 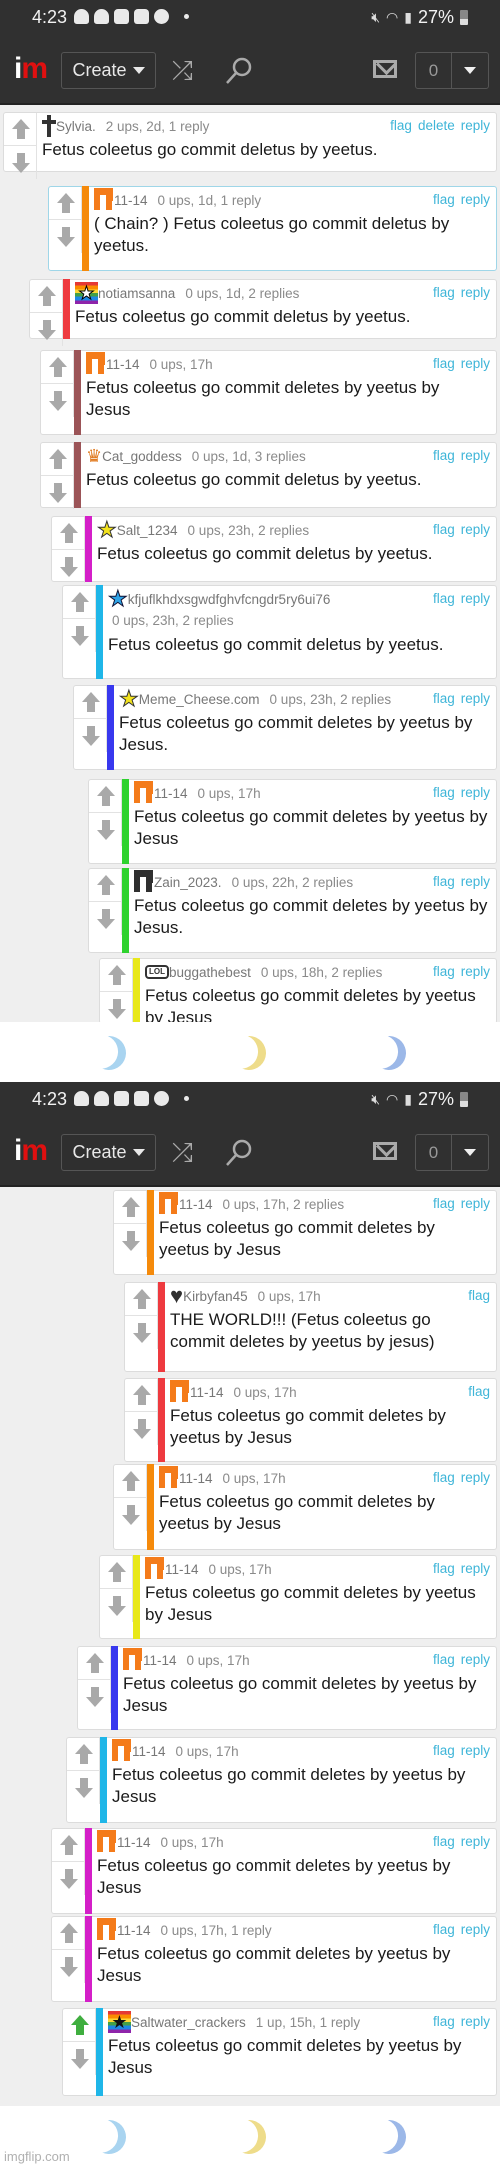 I want to click on username: Cat_goddess, so click(x=142, y=456).